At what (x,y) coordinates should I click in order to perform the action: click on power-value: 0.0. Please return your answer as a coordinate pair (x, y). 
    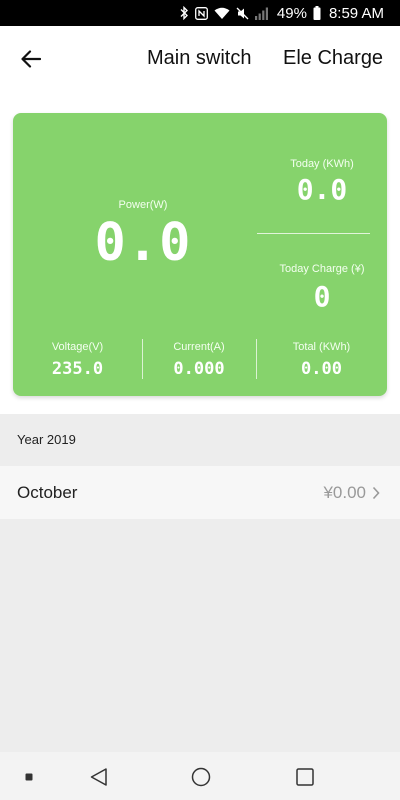
    Looking at the image, I should click on (143, 243).